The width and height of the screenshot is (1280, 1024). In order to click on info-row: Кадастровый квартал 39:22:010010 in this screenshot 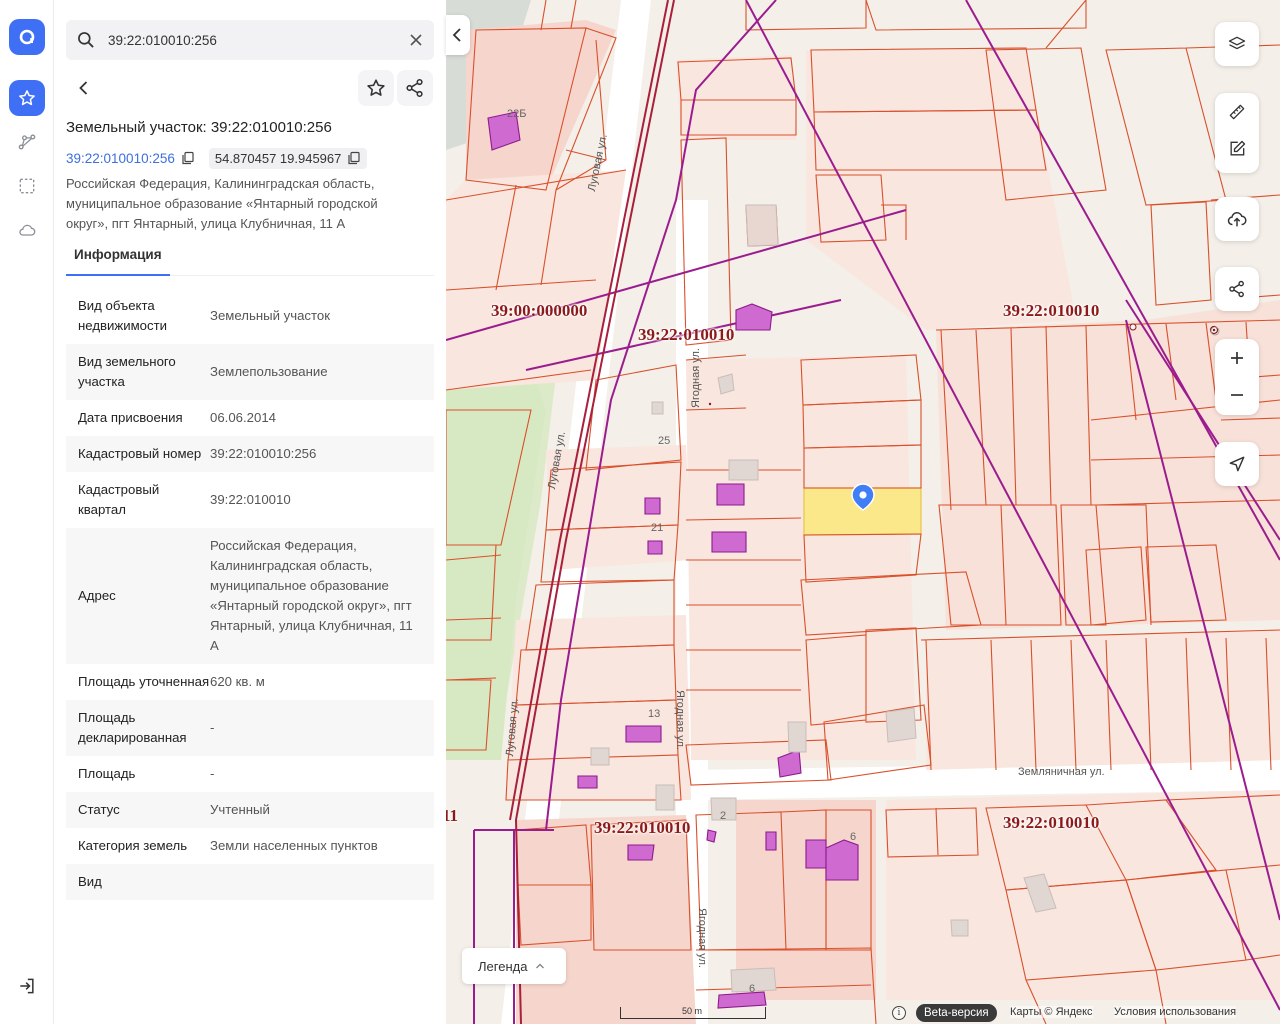, I will do `click(250, 500)`.